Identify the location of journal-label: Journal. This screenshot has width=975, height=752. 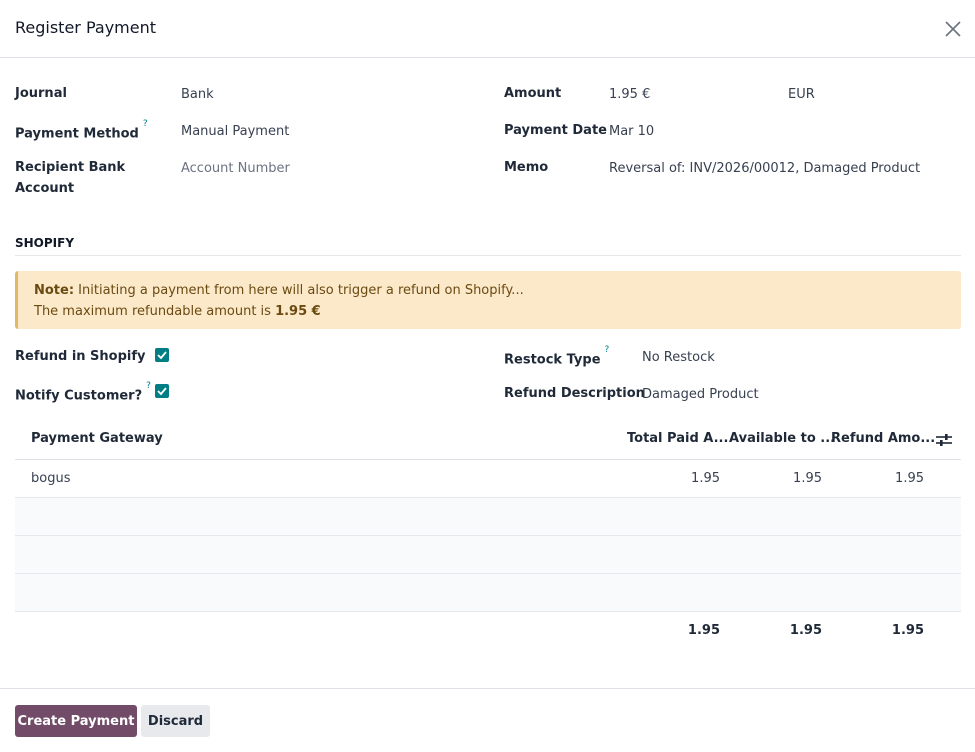
(41, 93).